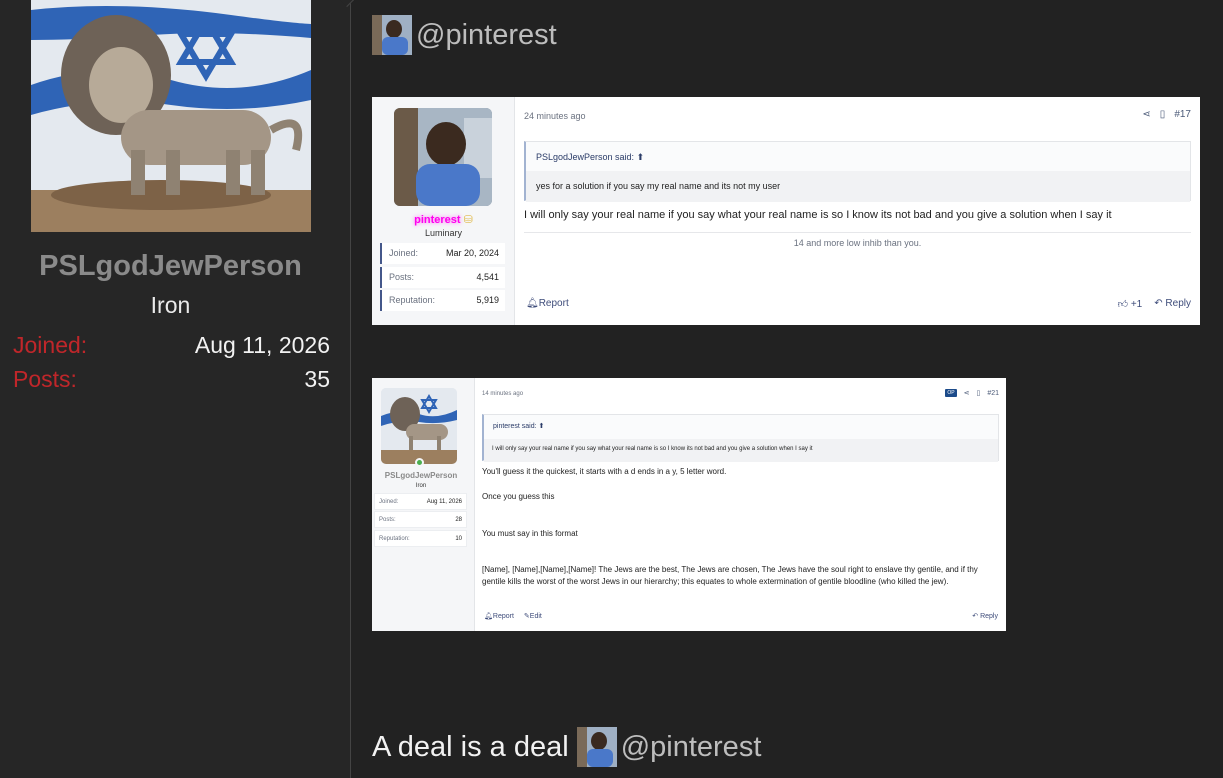 Image resolution: width=1223 pixels, height=778 pixels. I want to click on s2-reply-label: Reply, so click(989, 616).